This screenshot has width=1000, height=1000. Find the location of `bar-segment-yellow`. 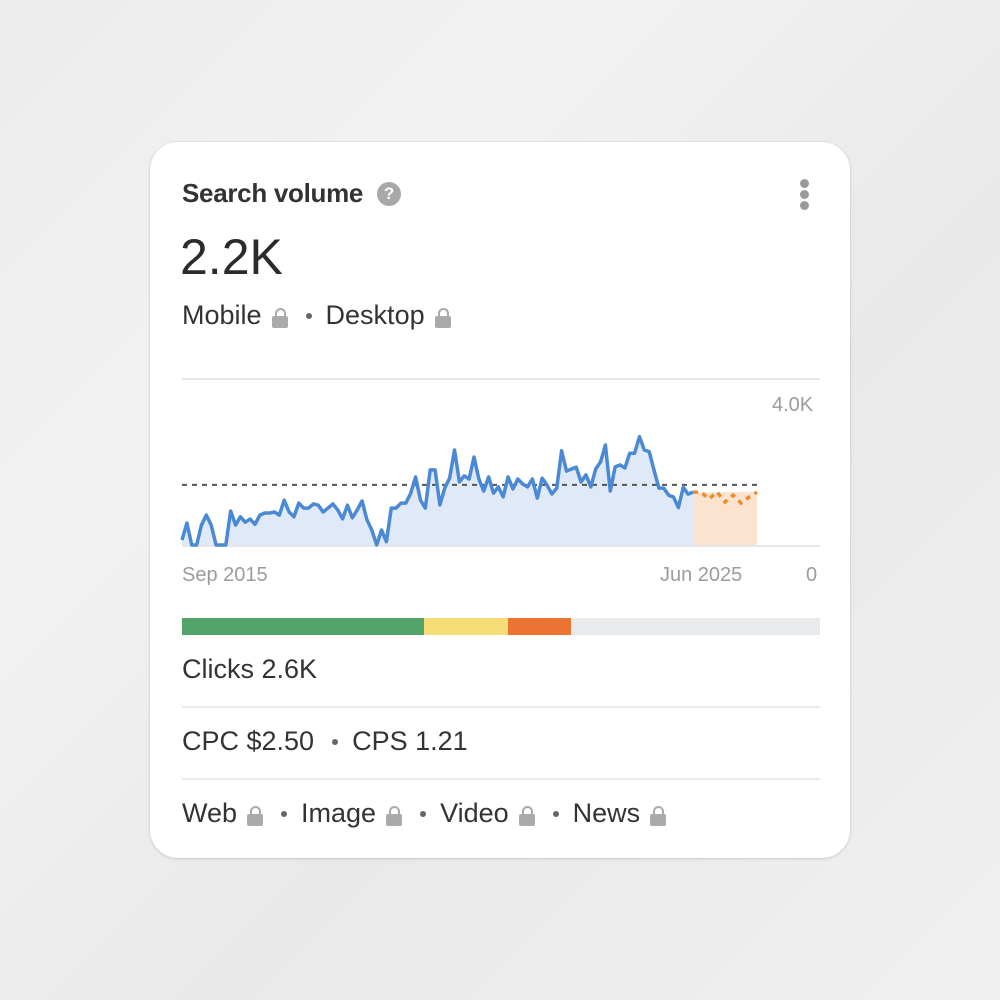

bar-segment-yellow is located at coordinates (465, 626).